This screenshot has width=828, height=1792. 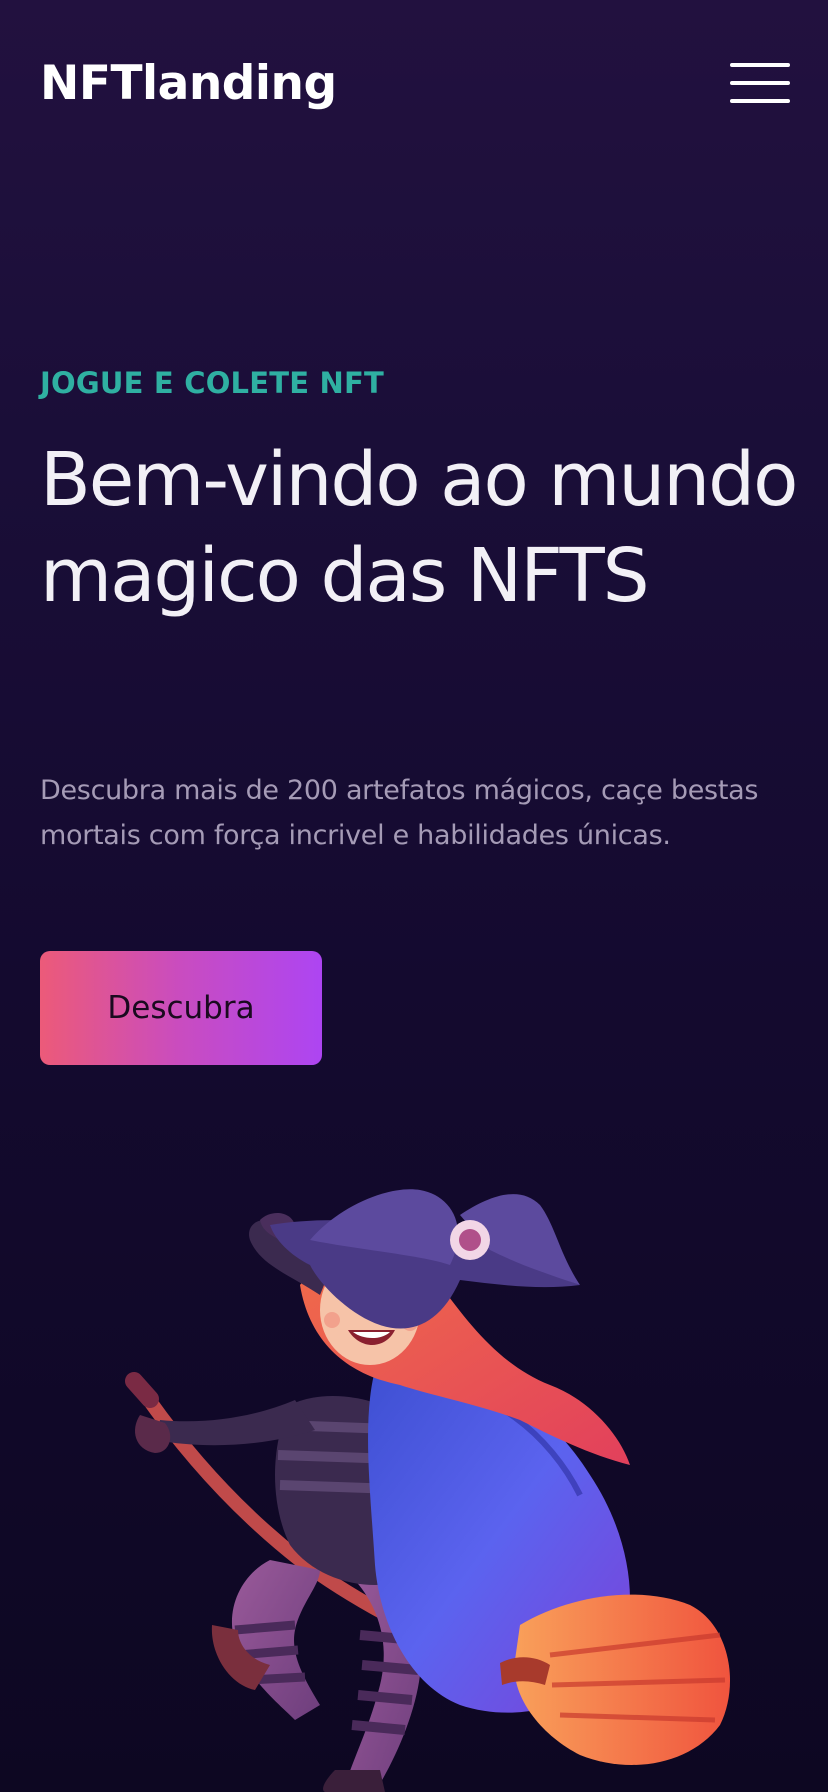 I want to click on site-header: NFTlanding, so click(x=414, y=85).